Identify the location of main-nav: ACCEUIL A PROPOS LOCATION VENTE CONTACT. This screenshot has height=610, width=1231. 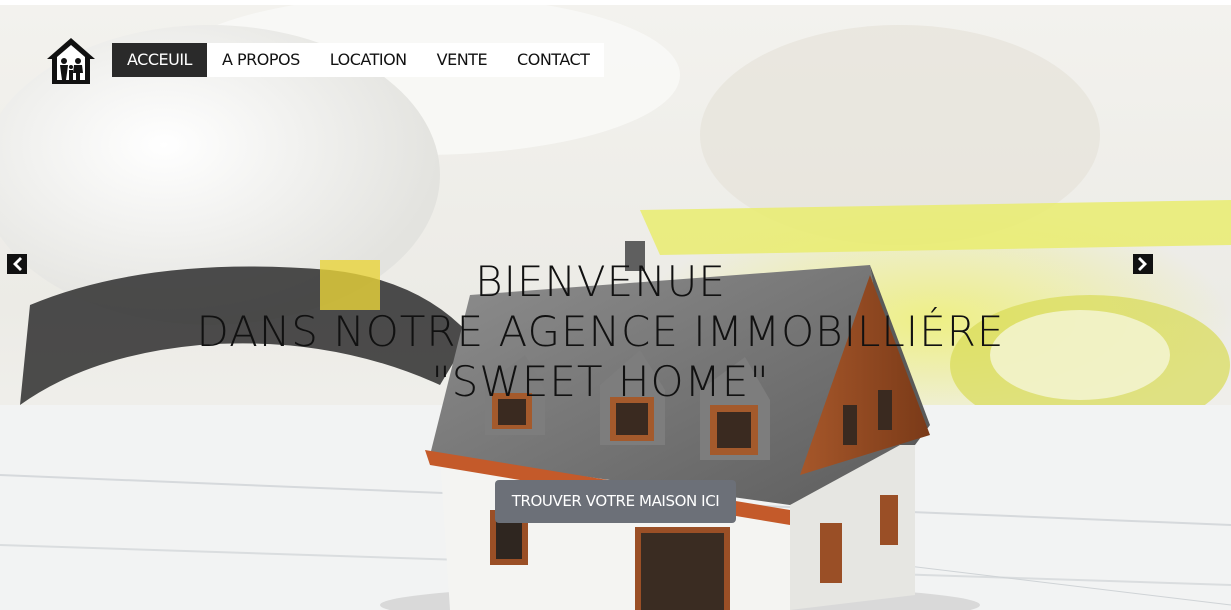
(358, 60).